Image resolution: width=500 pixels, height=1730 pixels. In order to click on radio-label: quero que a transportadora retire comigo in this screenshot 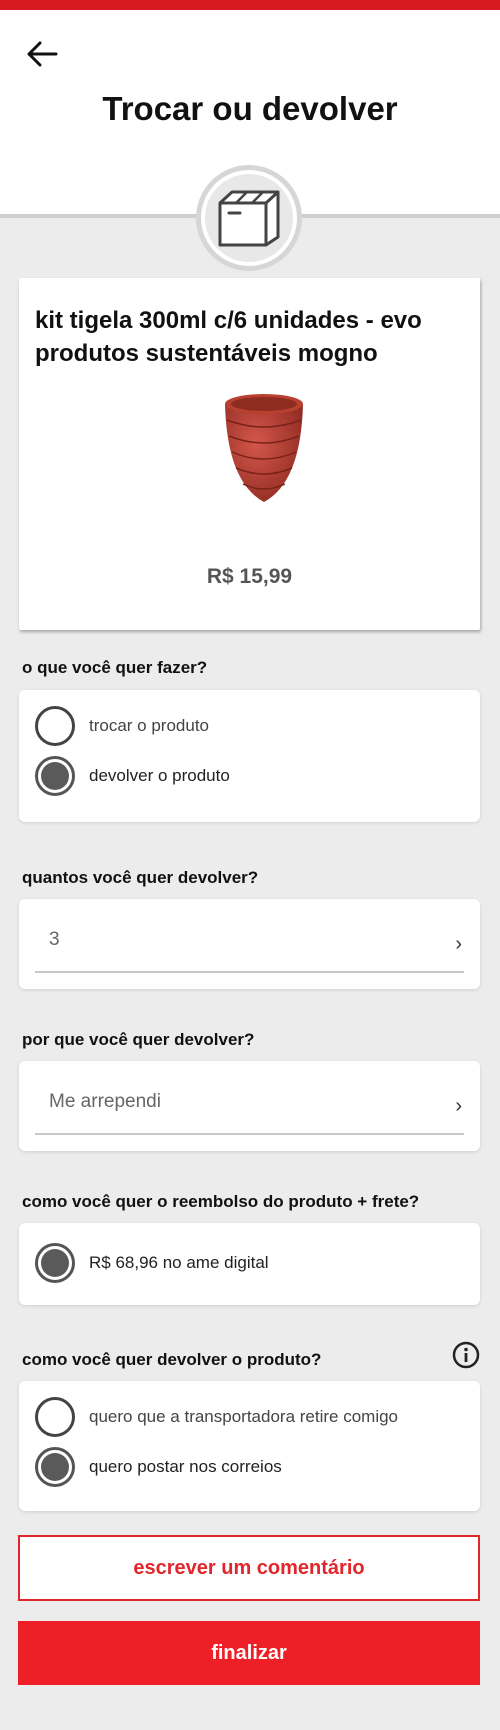, I will do `click(244, 1416)`.